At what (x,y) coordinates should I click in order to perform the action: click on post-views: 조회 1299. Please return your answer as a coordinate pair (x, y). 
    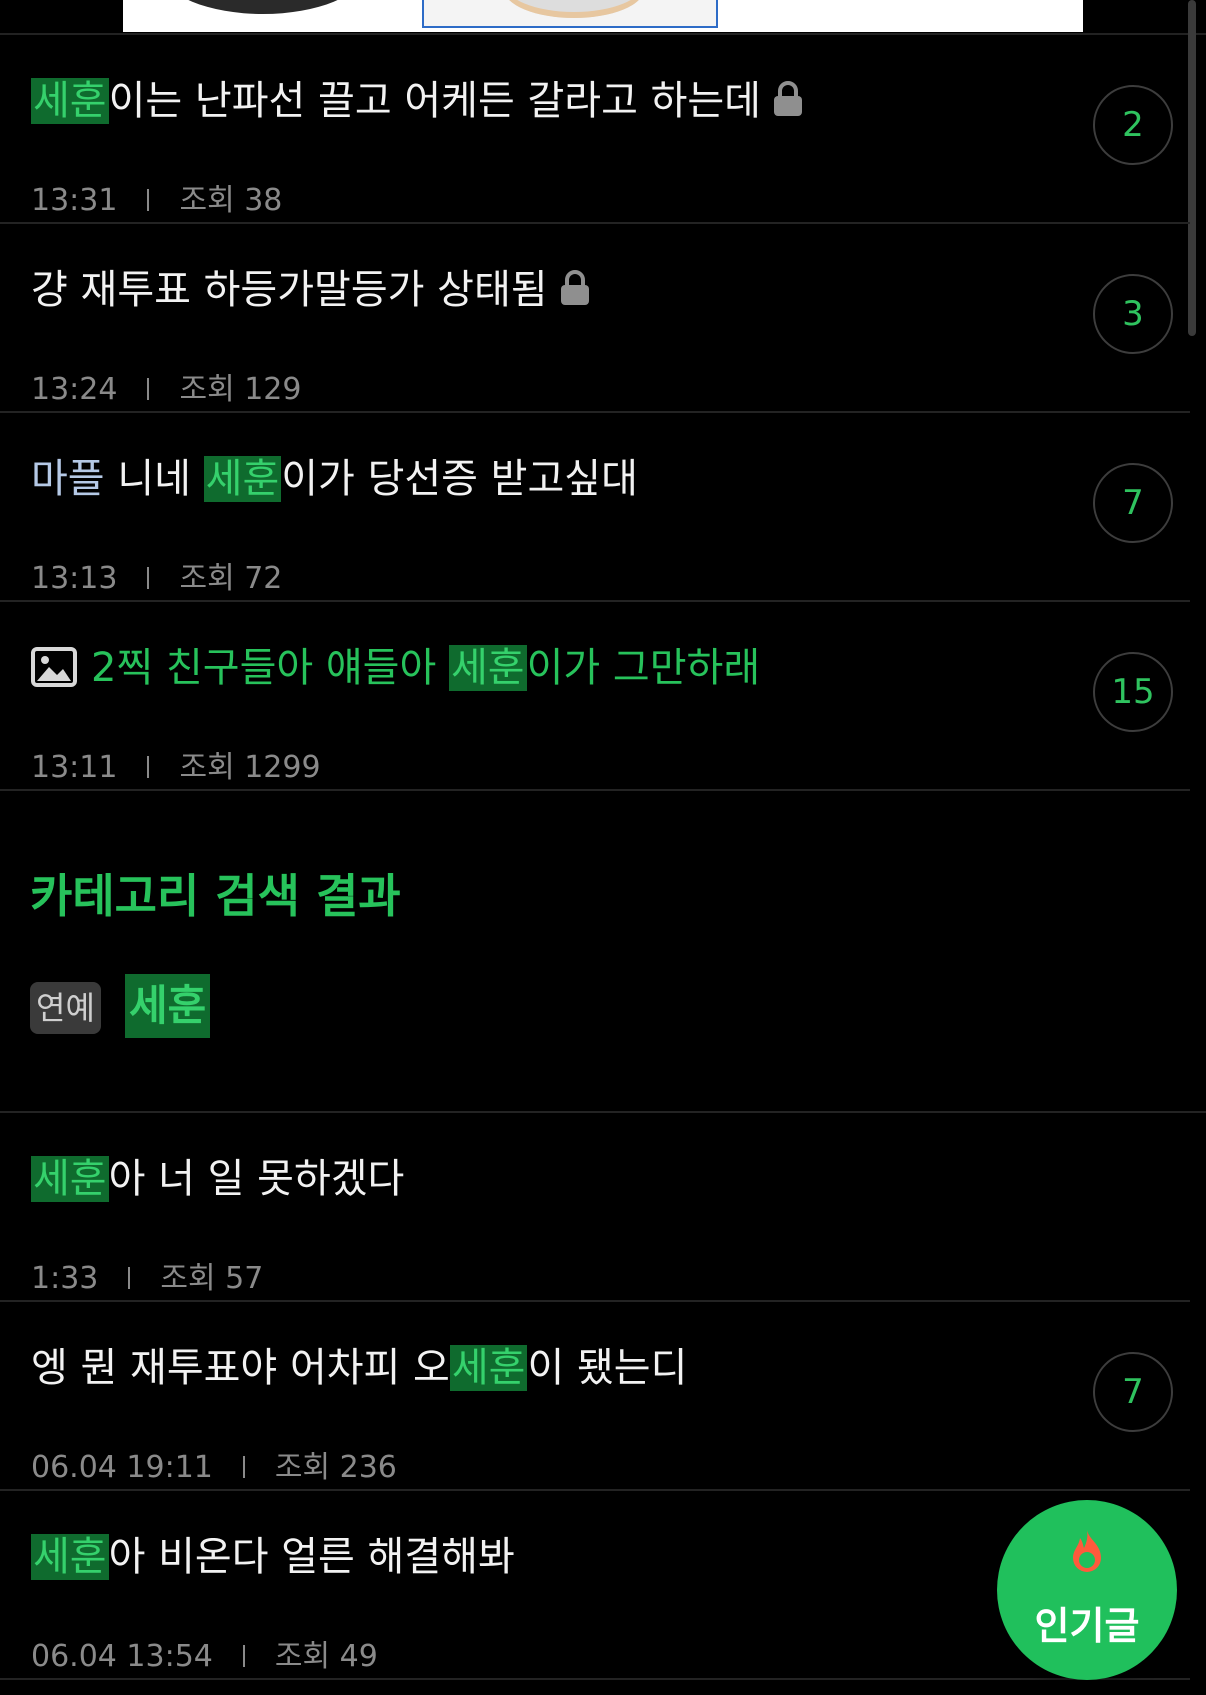
    Looking at the image, I should click on (250, 767).